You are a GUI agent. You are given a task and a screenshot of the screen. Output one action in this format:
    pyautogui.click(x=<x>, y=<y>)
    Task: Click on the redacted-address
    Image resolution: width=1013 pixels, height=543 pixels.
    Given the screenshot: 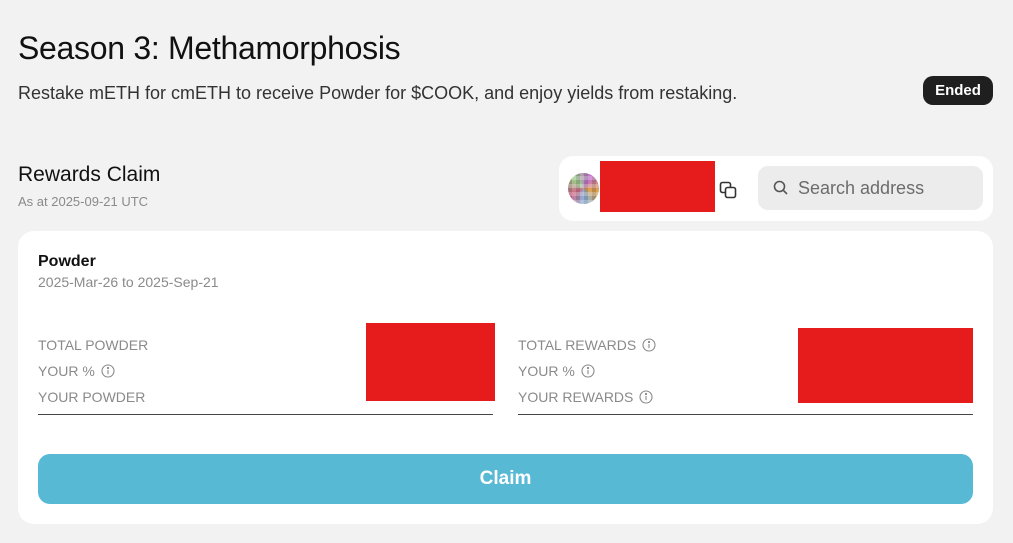 What is the action you would take?
    pyautogui.click(x=657, y=186)
    